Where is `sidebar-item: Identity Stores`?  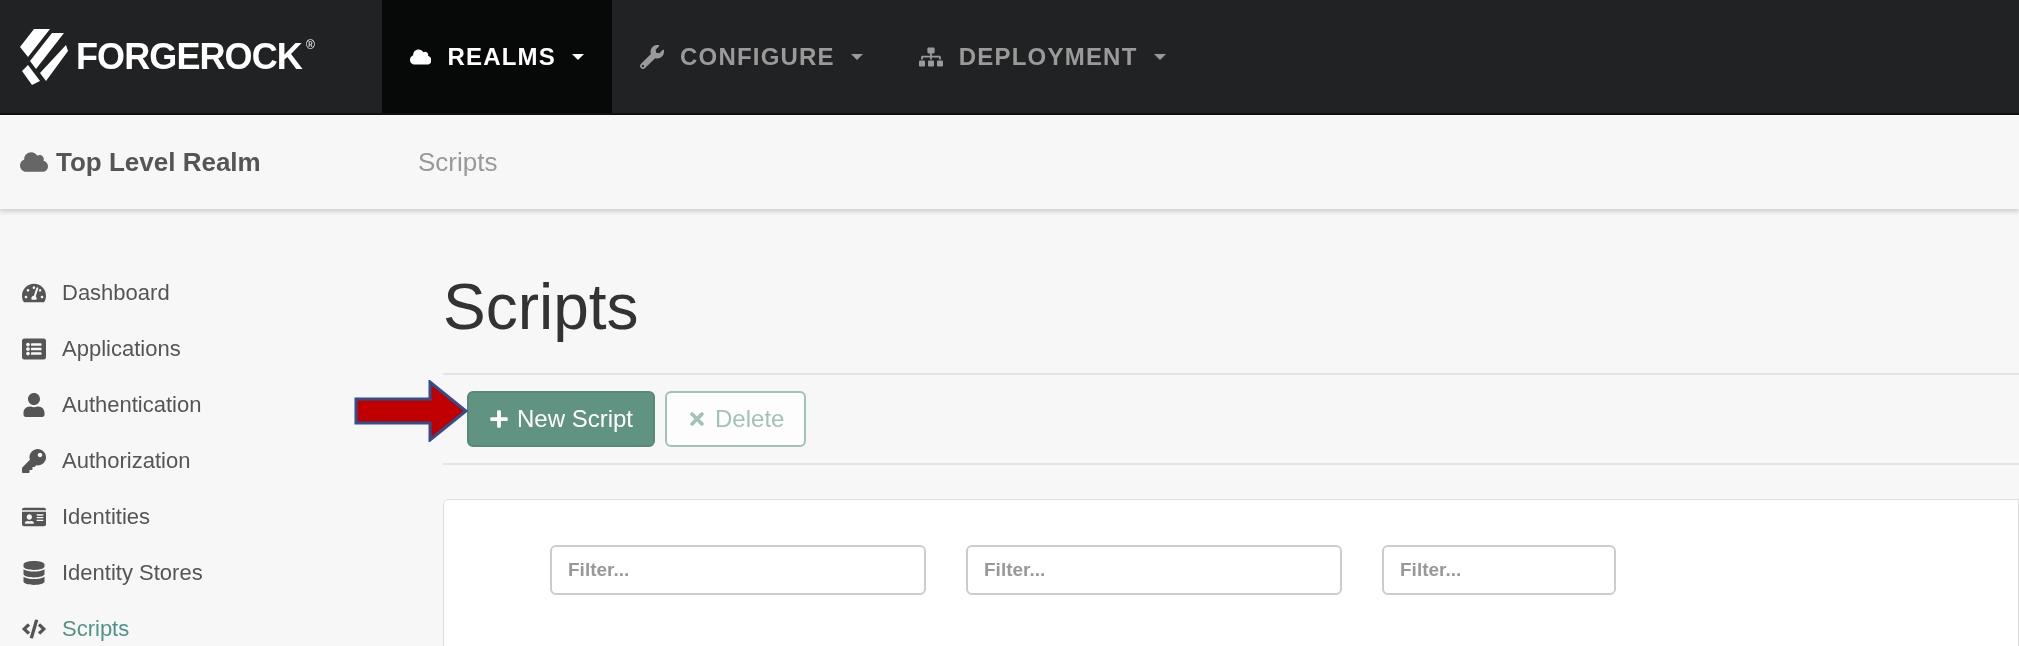
sidebar-item: Identity Stores is located at coordinates (112, 573).